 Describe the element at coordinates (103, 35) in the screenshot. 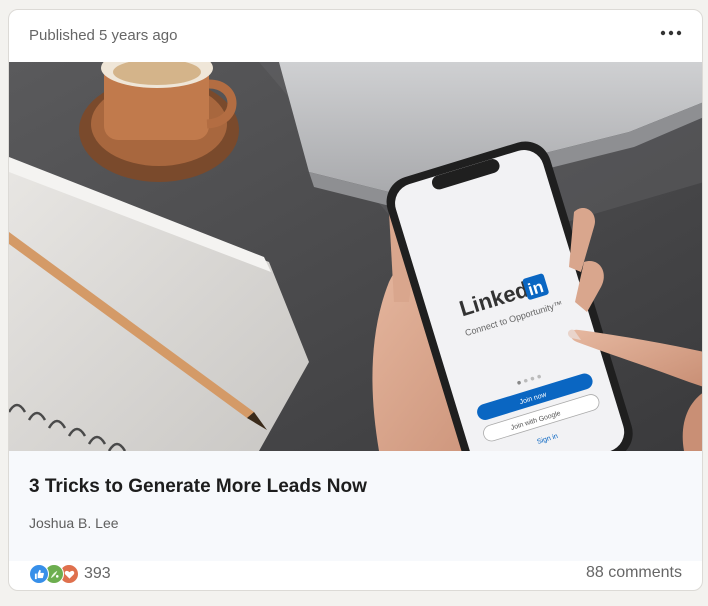

I see `published-date: Published 5 years ago` at that location.